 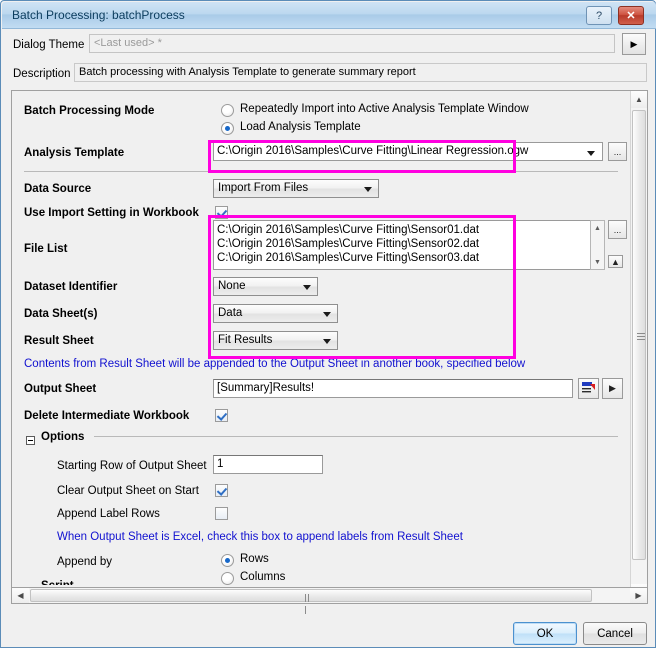 I want to click on batch-mode-label: Batch Processing Mode, so click(x=89, y=111).